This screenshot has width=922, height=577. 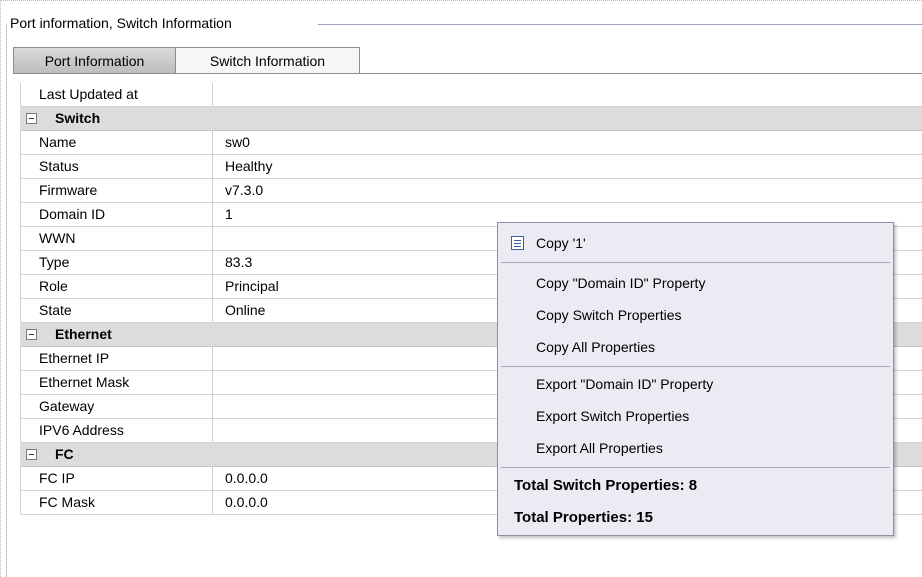 I want to click on menu-item-copy-property: Copy "Domain ID" Property, so click(x=695, y=283).